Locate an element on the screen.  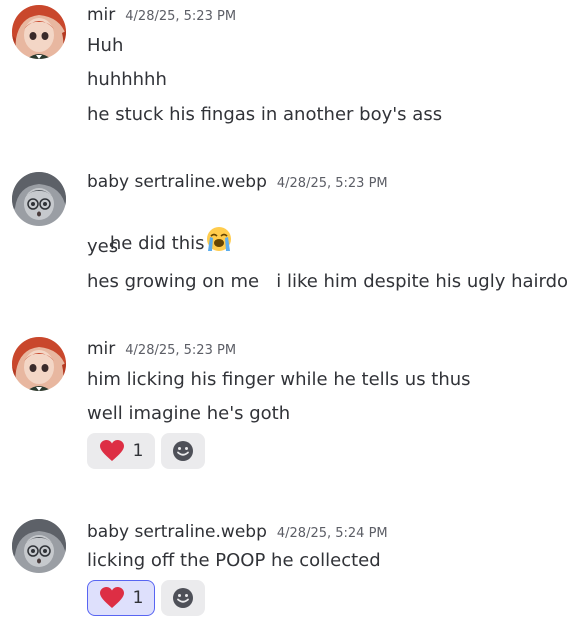
message-text: licking off the POOP he collected is located at coordinates (234, 560).